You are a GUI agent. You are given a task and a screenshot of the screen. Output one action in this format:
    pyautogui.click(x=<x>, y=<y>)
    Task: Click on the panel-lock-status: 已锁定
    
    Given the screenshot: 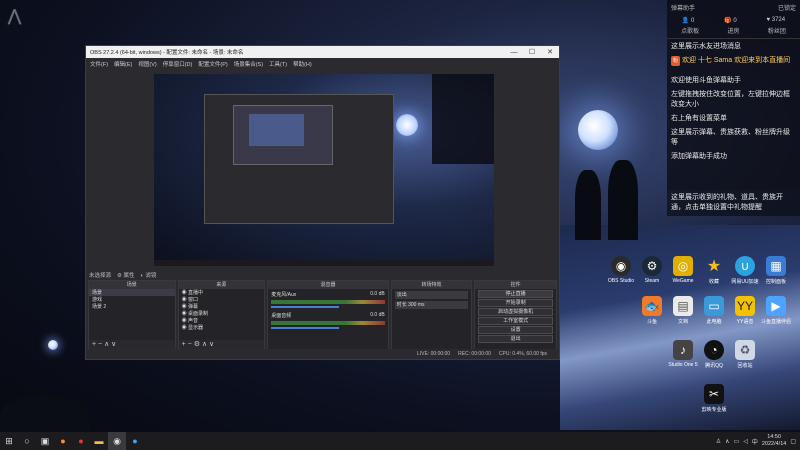 What is the action you would take?
    pyautogui.click(x=787, y=7)
    